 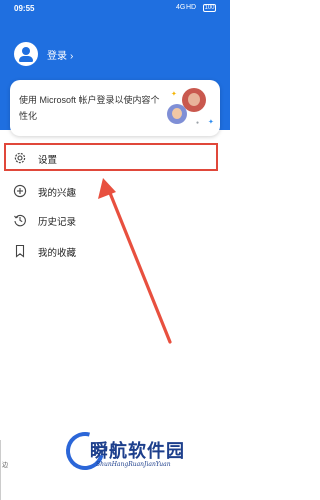 I want to click on watermark-brand: 瞬航软件园, so click(x=137, y=451).